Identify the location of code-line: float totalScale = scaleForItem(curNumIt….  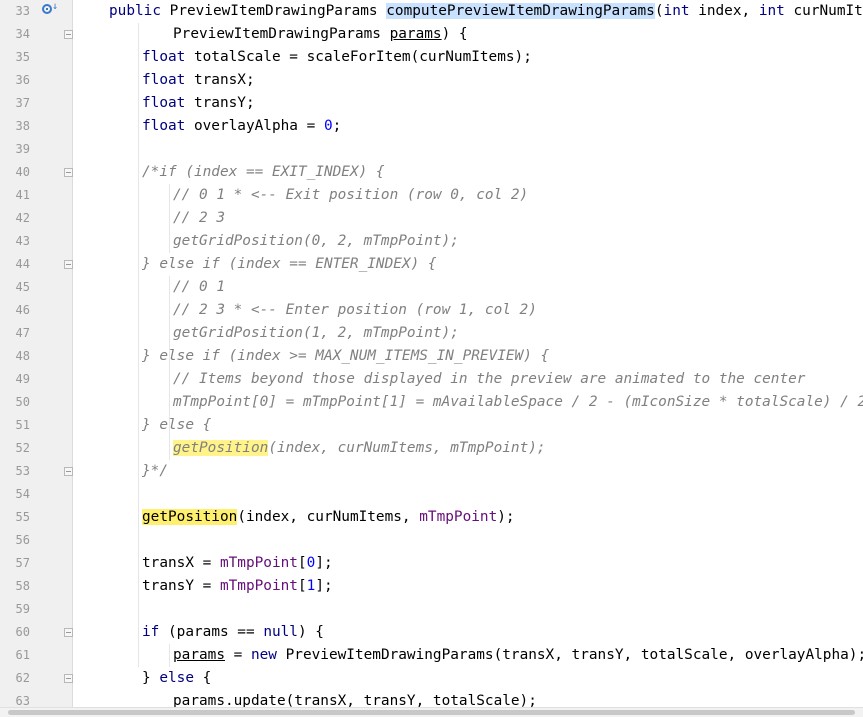
(337, 57).